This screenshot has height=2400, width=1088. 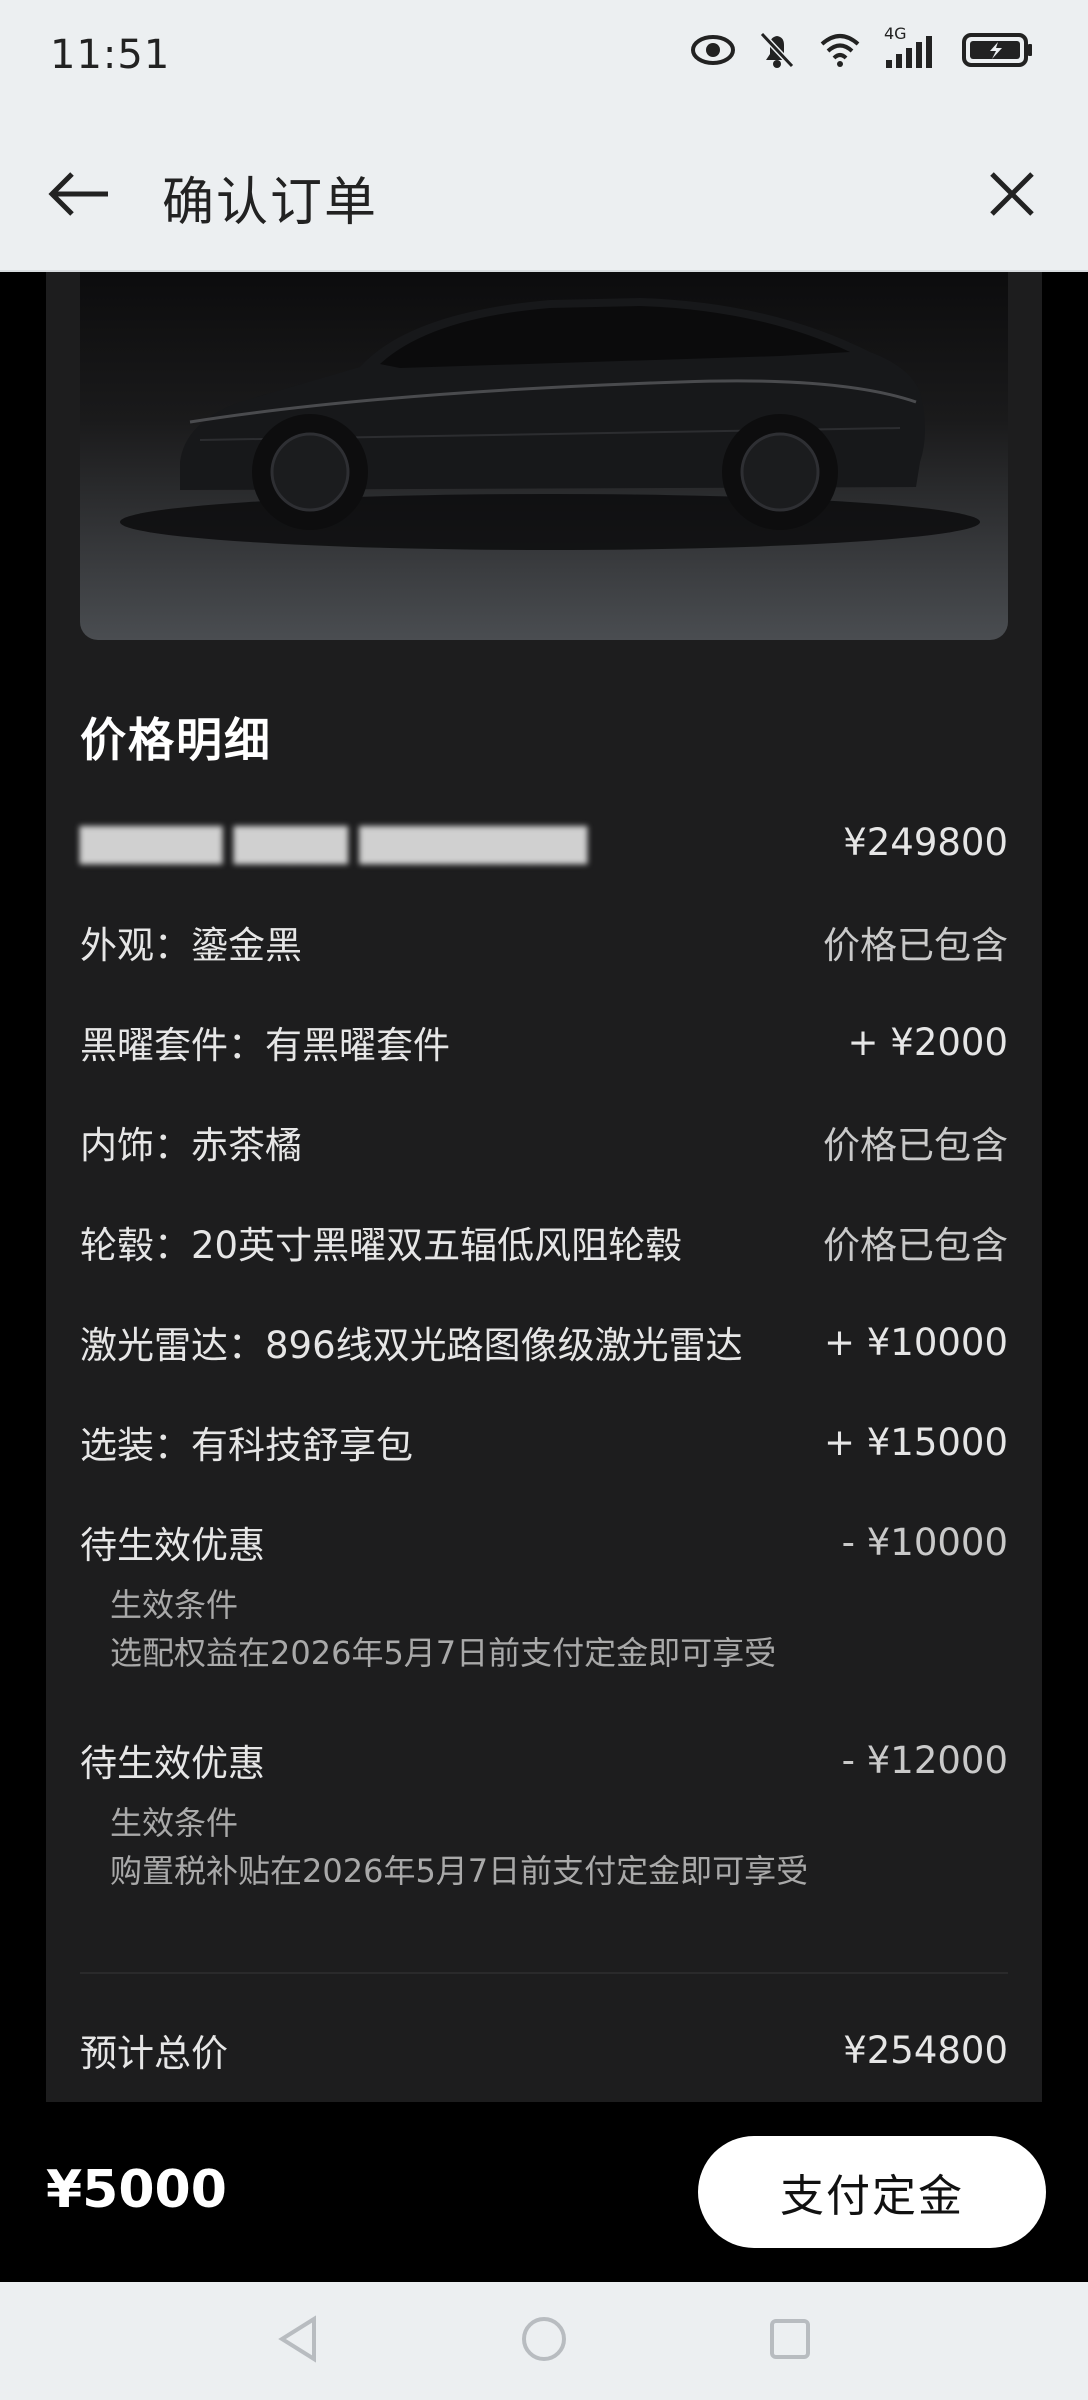 I want to click on page-title: 确认订单, so click(x=270, y=203).